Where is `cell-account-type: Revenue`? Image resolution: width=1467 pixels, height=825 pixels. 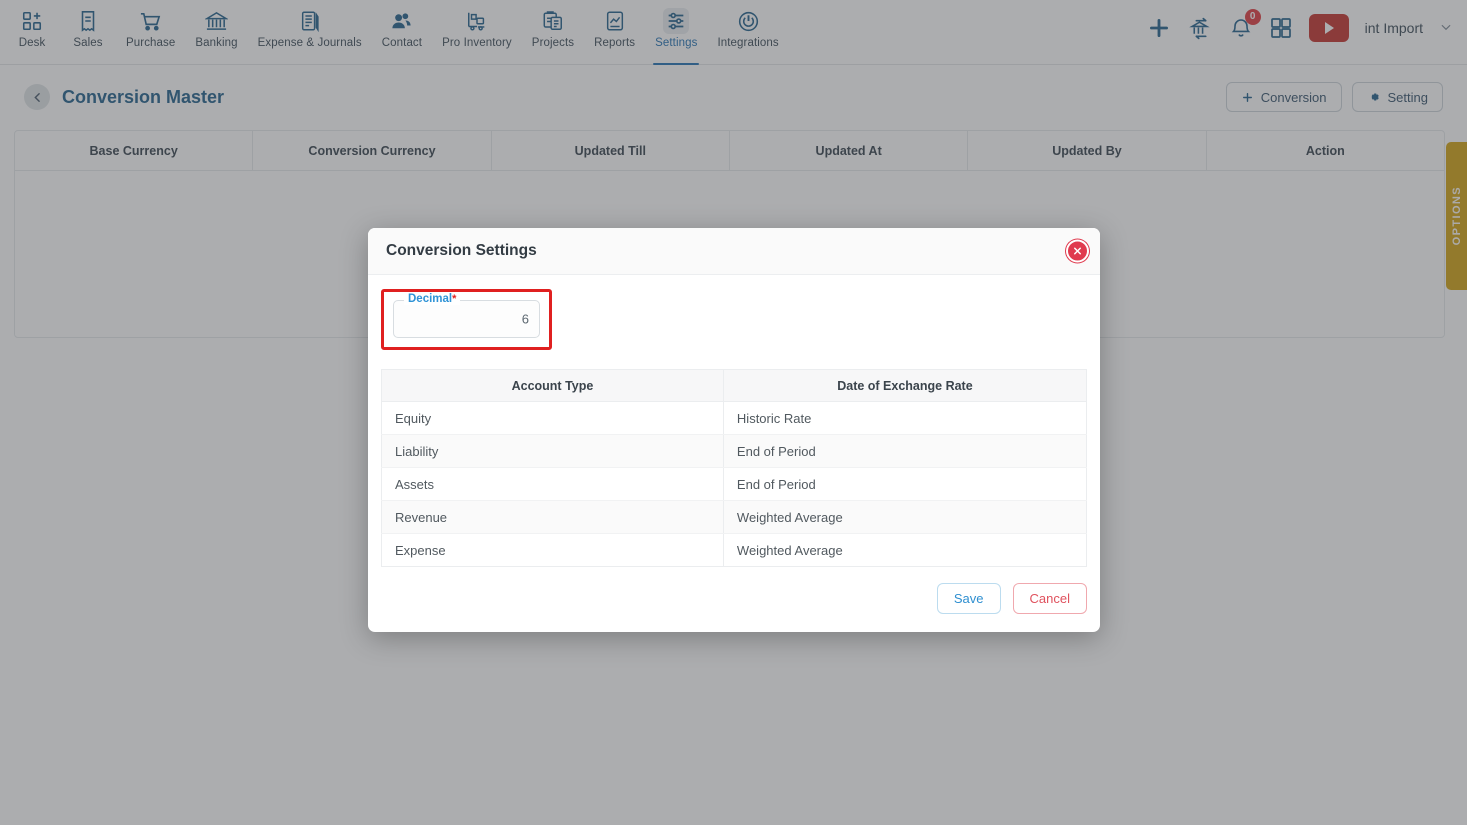
cell-account-type: Revenue is located at coordinates (552, 517).